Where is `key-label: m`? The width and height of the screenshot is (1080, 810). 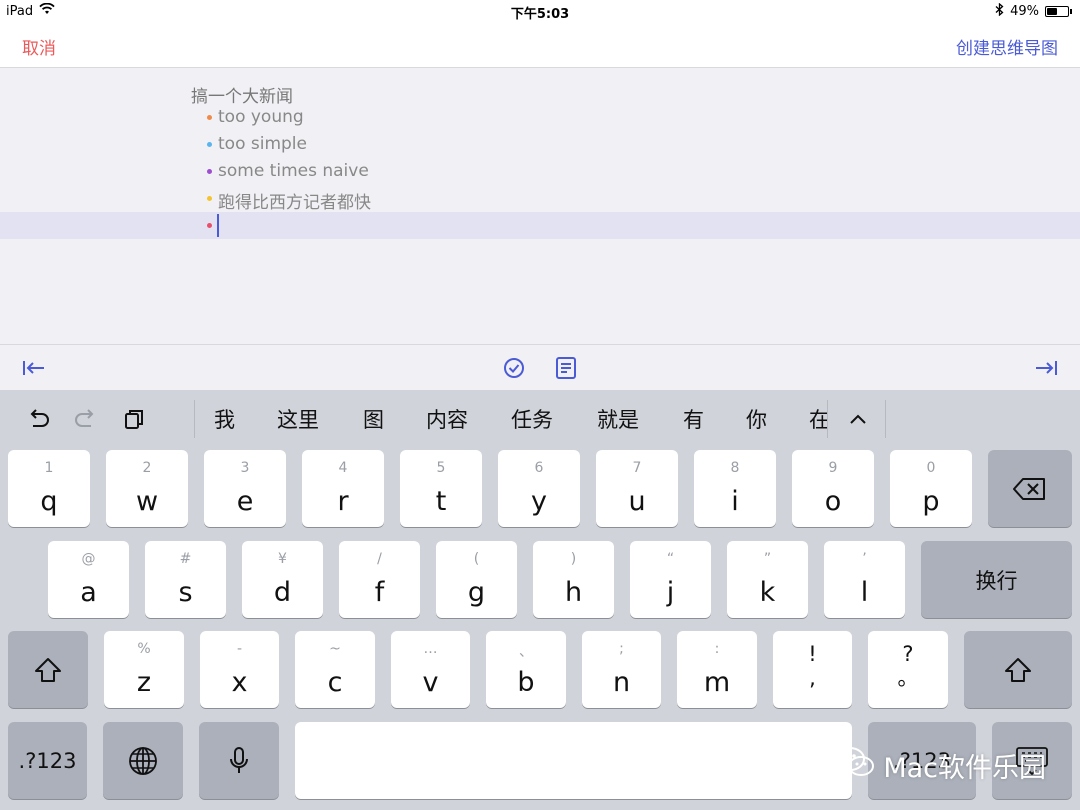 key-label: m is located at coordinates (717, 682).